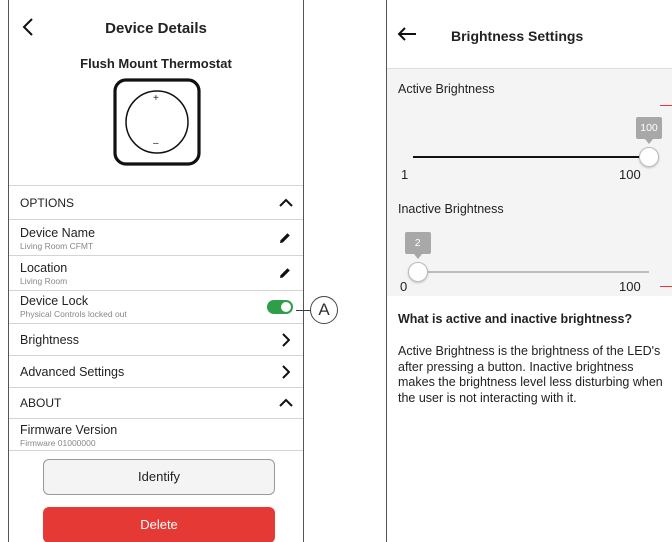  Describe the element at coordinates (57, 246) in the screenshot. I see `device-name-value: Living Room CFMT` at that location.